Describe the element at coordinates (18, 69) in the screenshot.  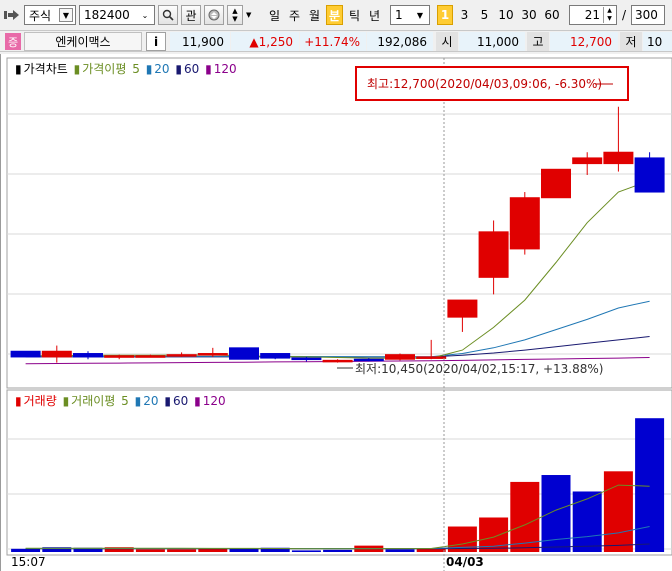
I see `price-legend-marker: ▮` at that location.